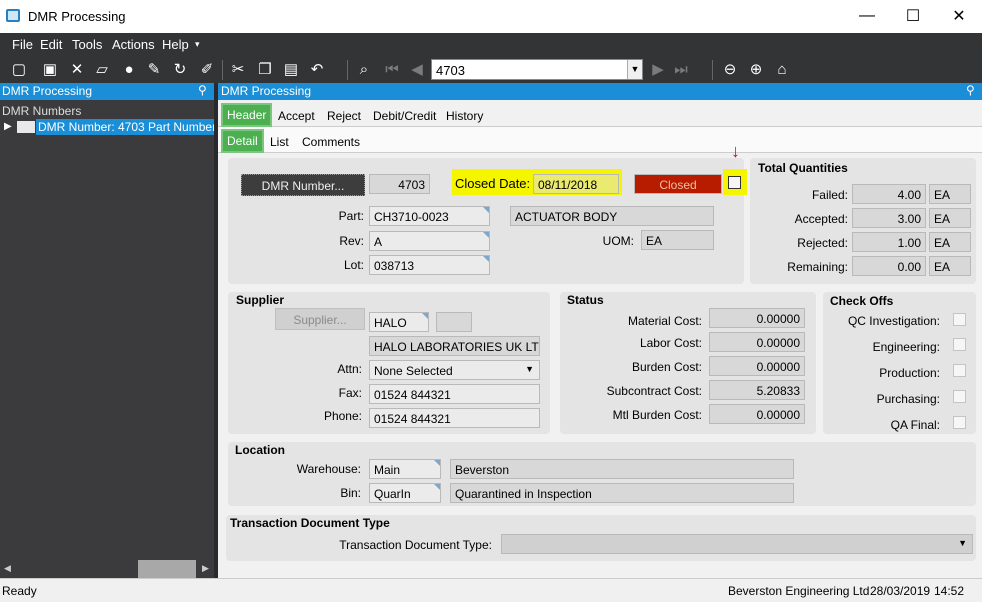 This screenshot has height=602, width=982. I want to click on mtl-burden-cost-field: 0.00000, so click(757, 414).